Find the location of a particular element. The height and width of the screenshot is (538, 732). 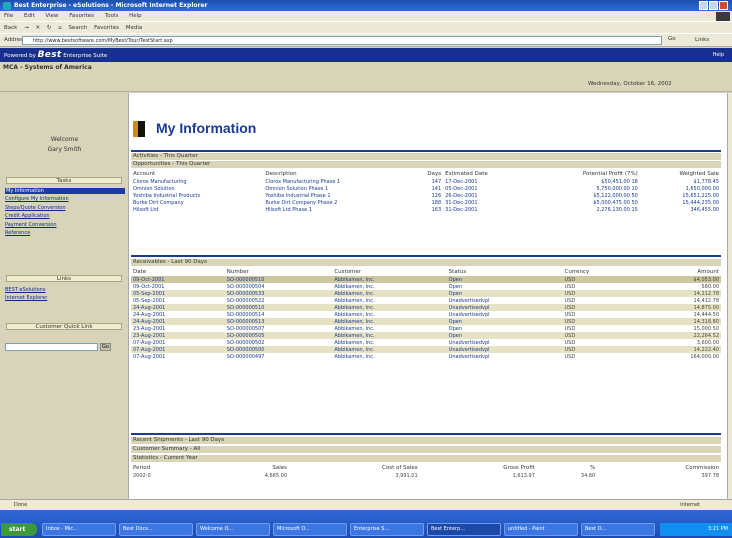

link-internet-explorer: Internet Explorer is located at coordinates (26, 298).